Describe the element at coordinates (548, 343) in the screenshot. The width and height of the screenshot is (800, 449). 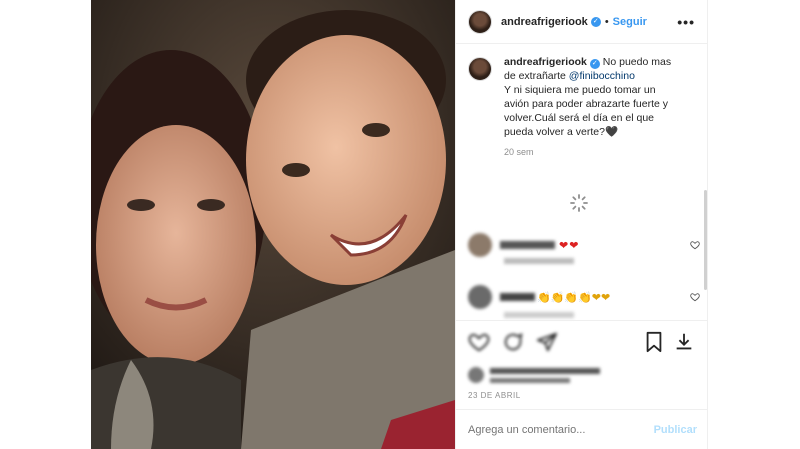
I see `share-icon` at that location.